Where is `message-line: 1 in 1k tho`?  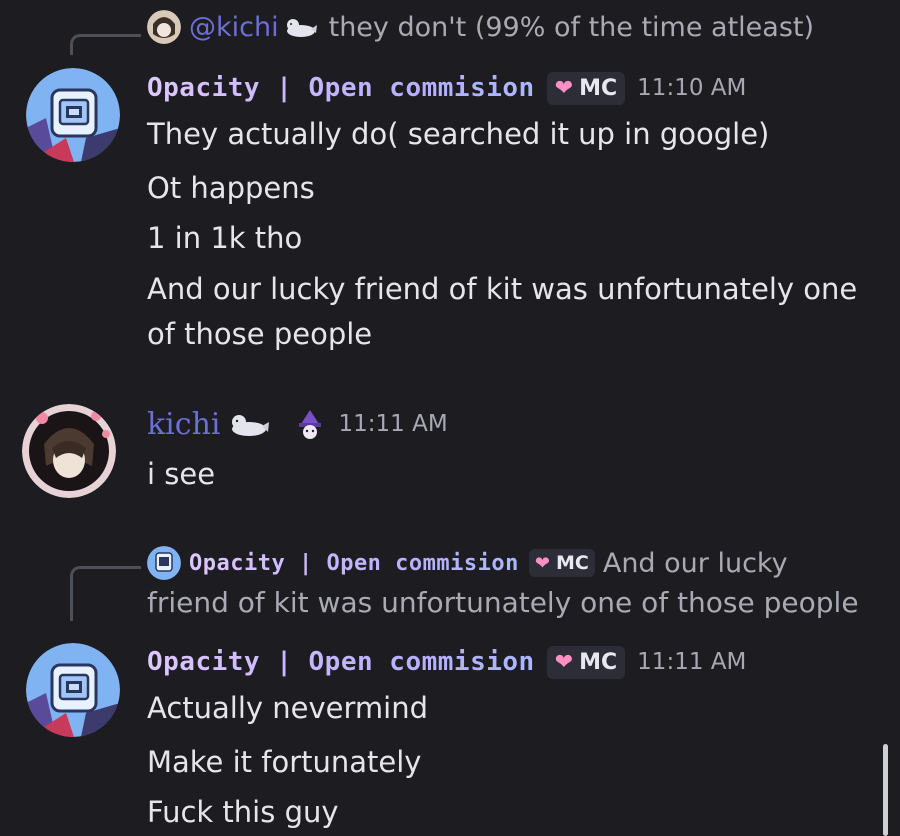
message-line: 1 in 1k tho is located at coordinates (225, 238).